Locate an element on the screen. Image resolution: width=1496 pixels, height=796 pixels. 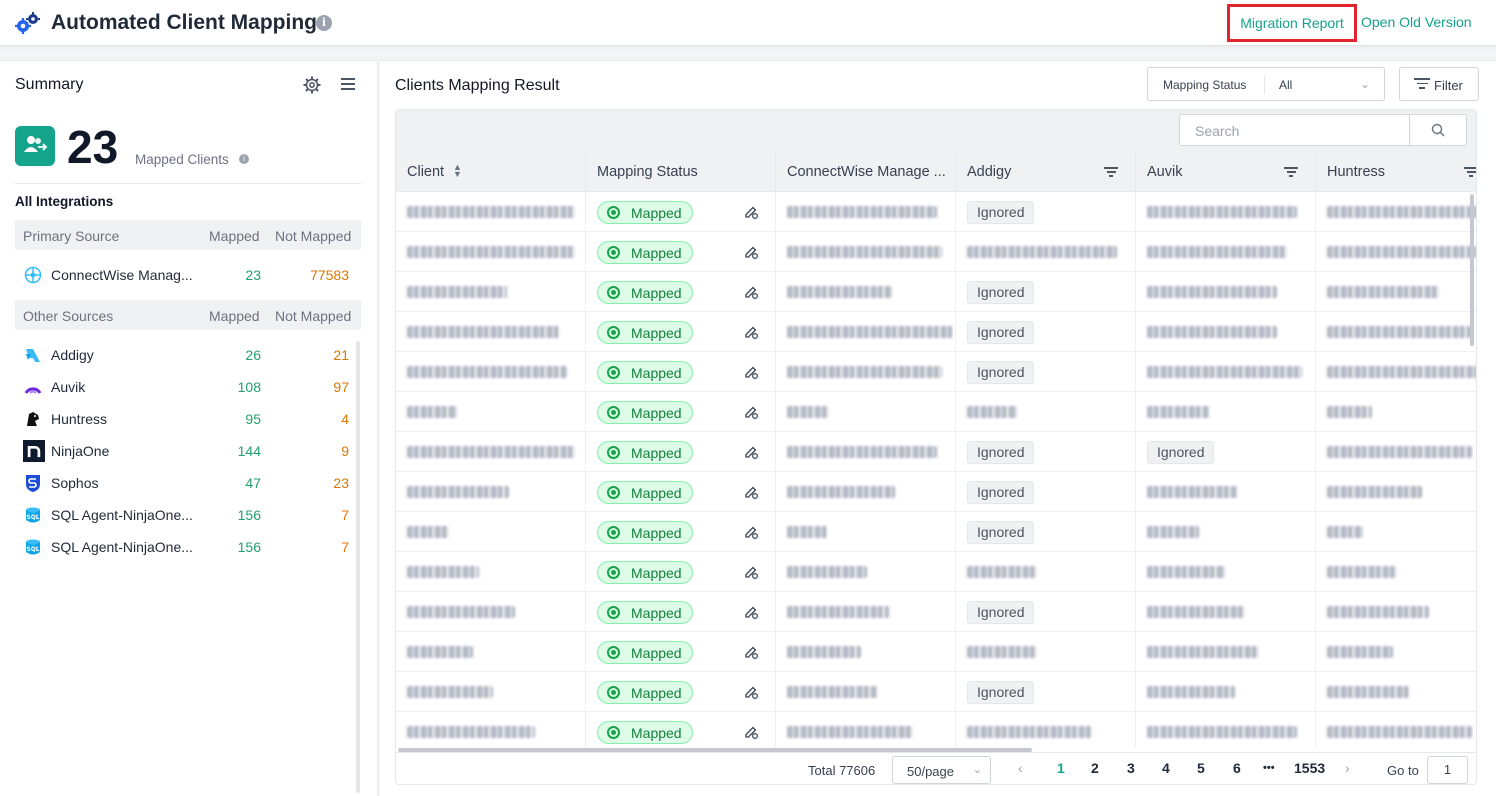
prev-page-icon: ‹ is located at coordinates (1020, 768).